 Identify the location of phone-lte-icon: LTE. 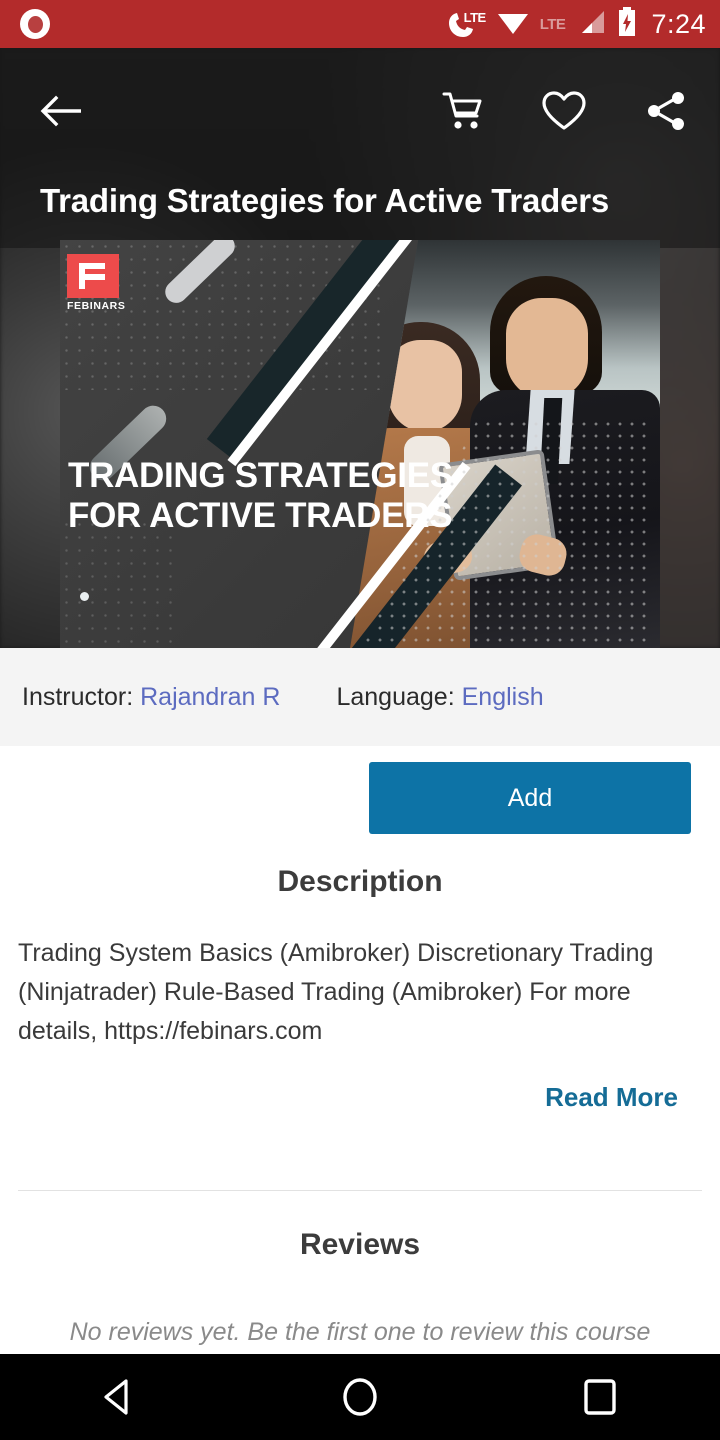
(466, 24).